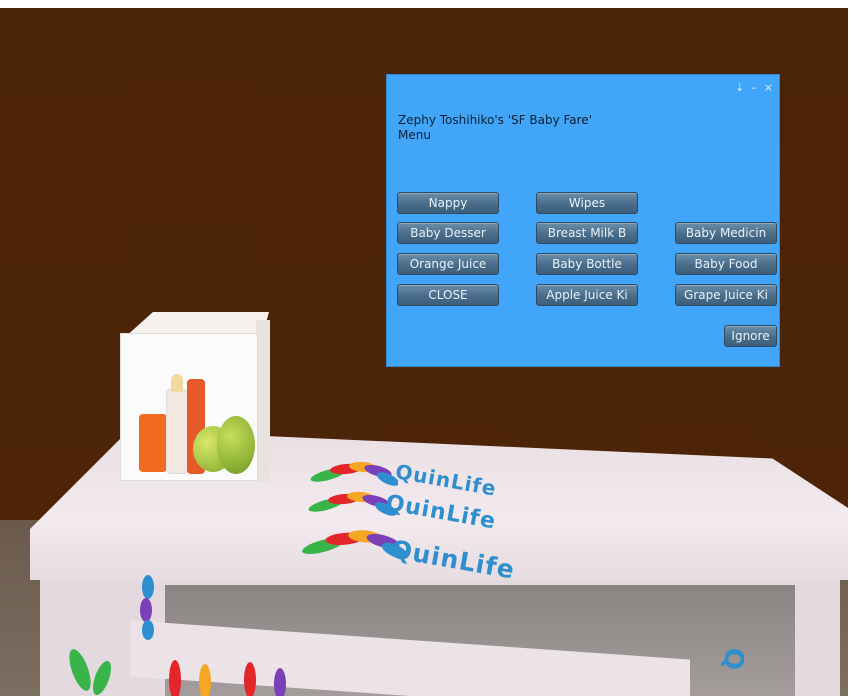 The width and height of the screenshot is (853, 696). I want to click on dialog-controls: ⇣ – ×, so click(754, 87).